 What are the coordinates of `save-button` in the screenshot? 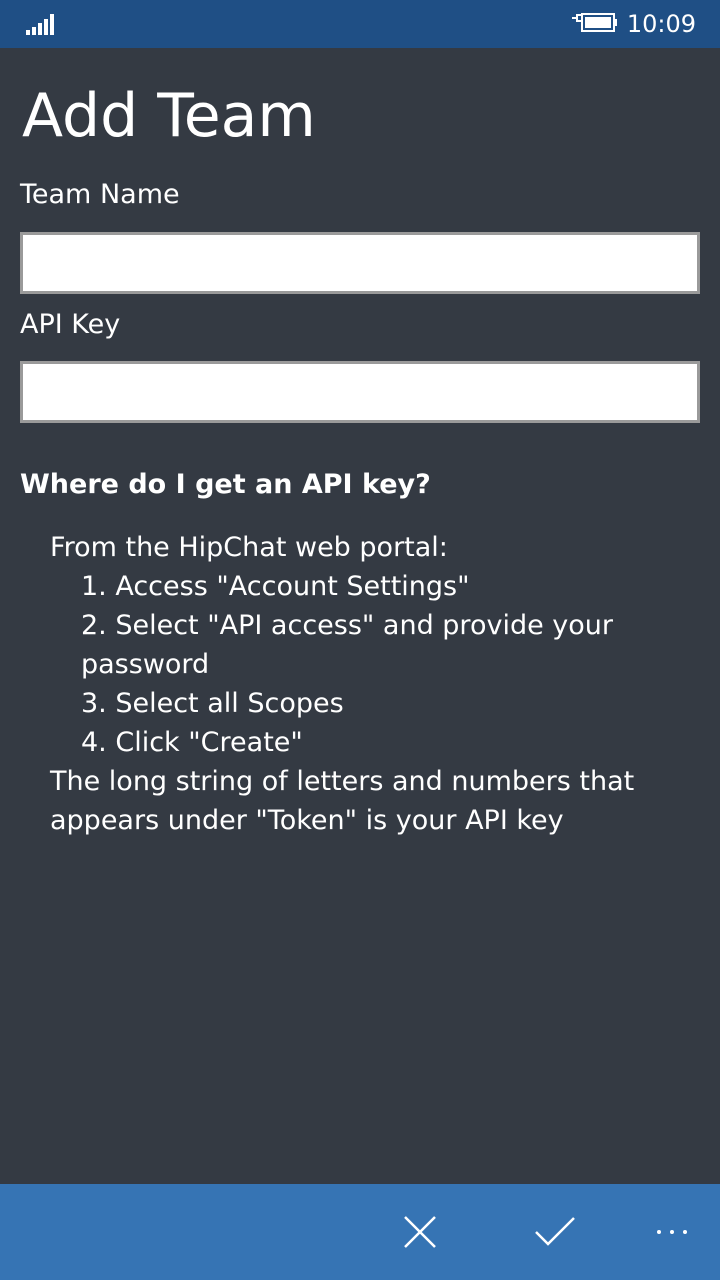 It's located at (555, 1232).